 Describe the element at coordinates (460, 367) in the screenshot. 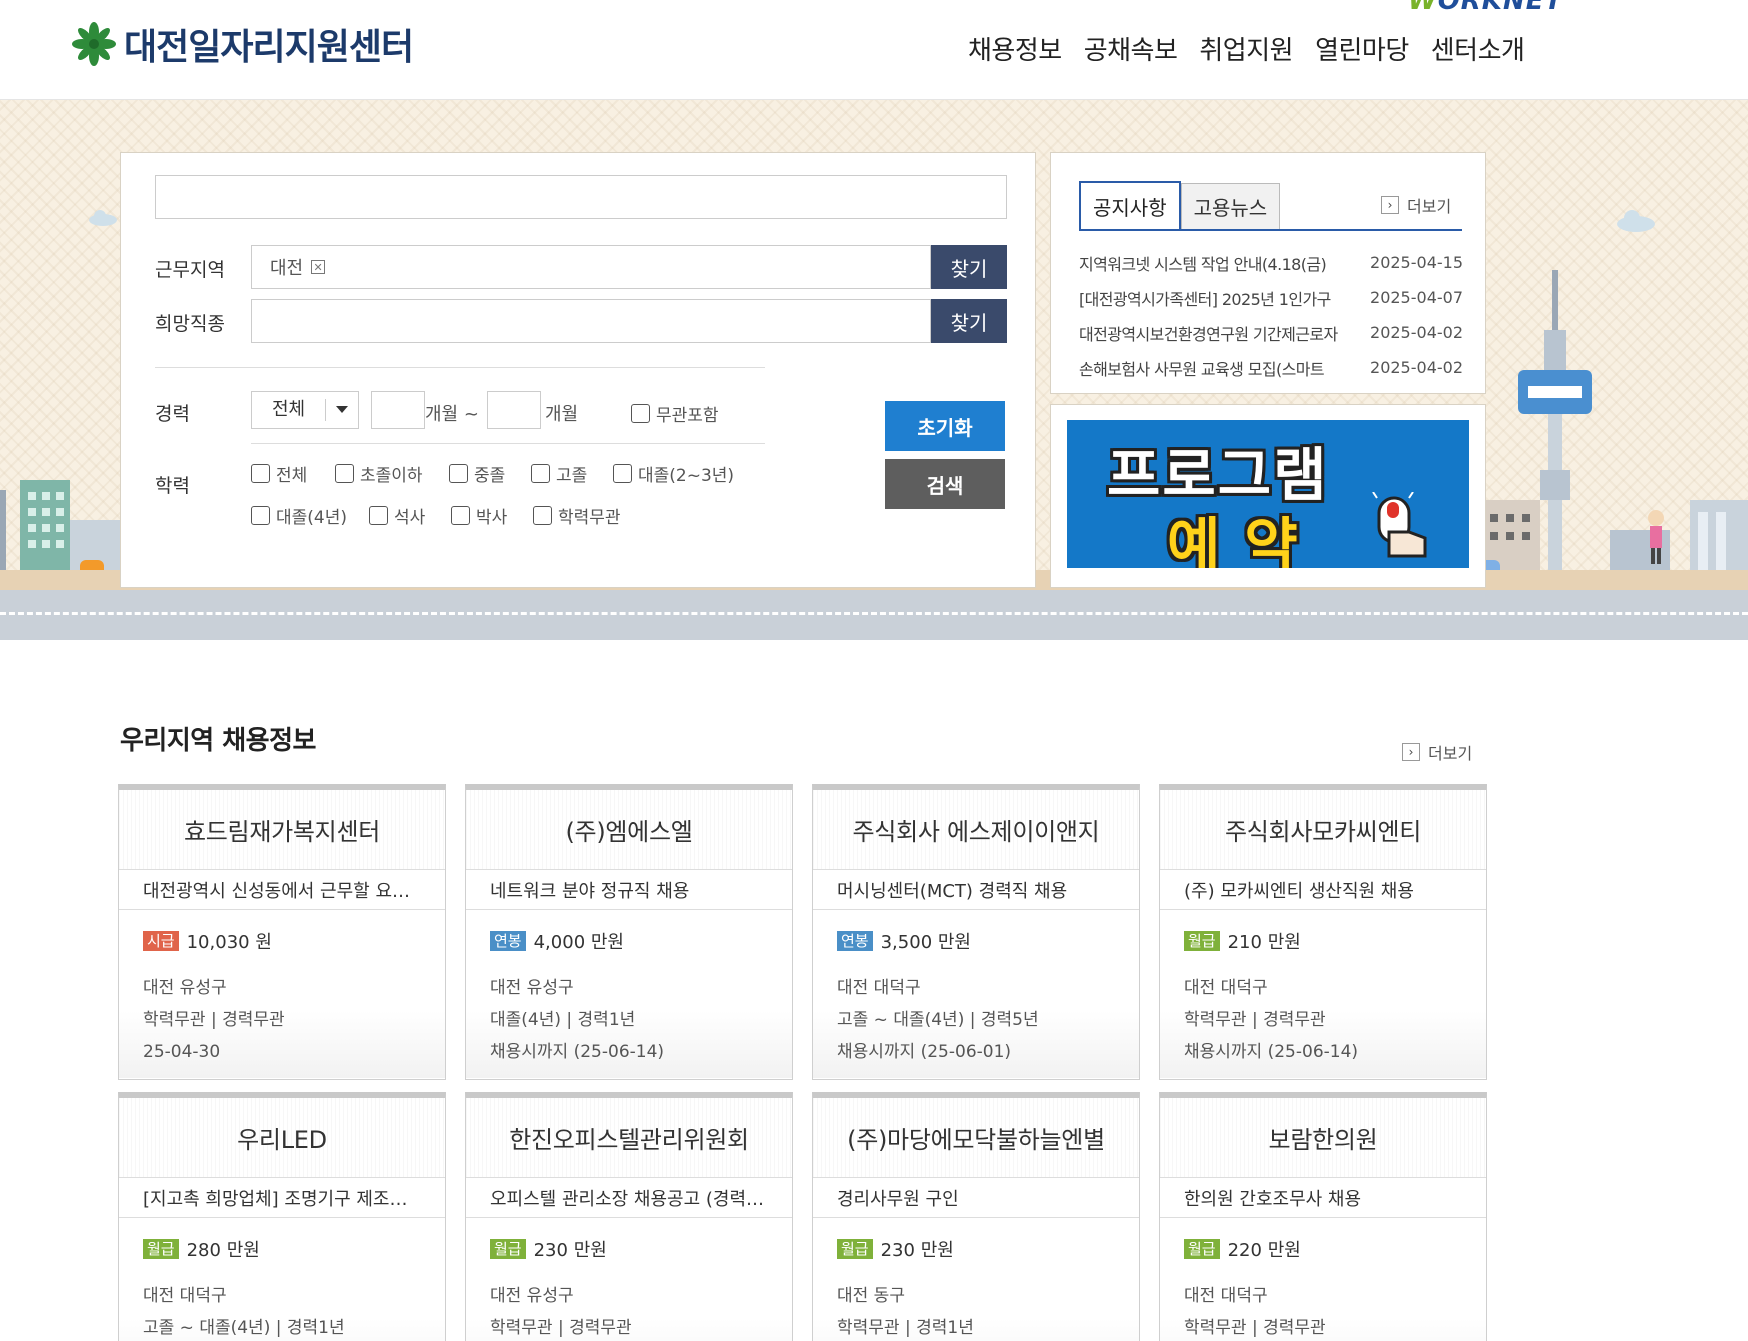

I see `divider` at that location.